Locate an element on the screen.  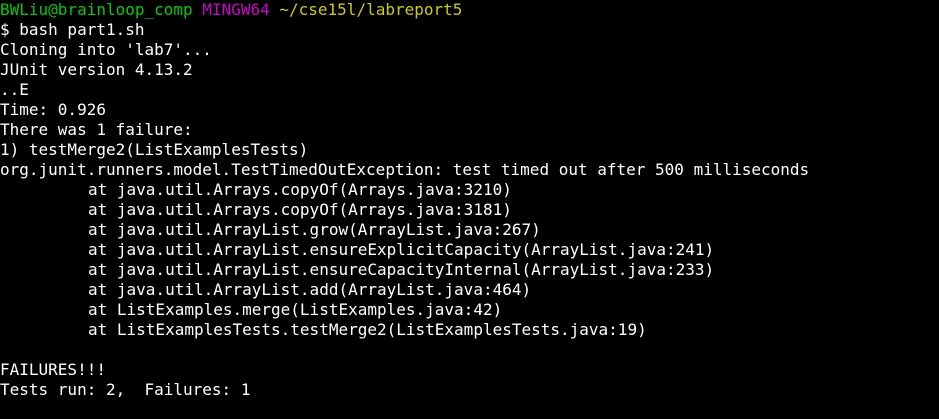
output-summary: Tests run: 2, Failures: 1 is located at coordinates (125, 389).